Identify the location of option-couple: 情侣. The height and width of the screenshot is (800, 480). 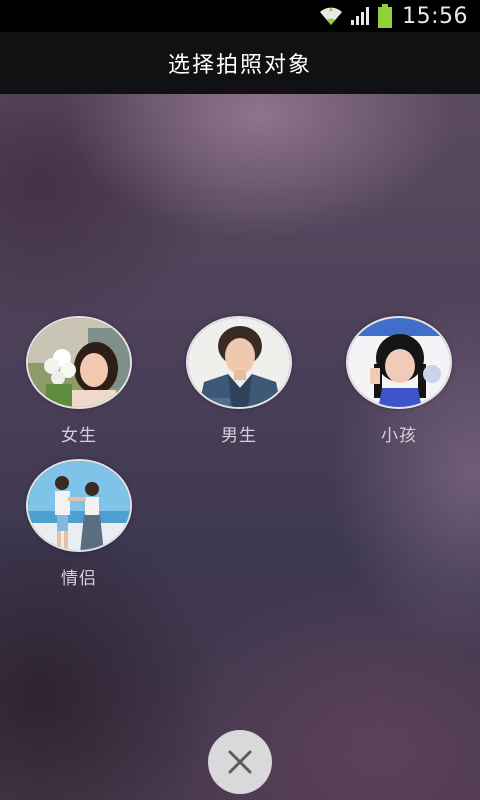
(79, 524).